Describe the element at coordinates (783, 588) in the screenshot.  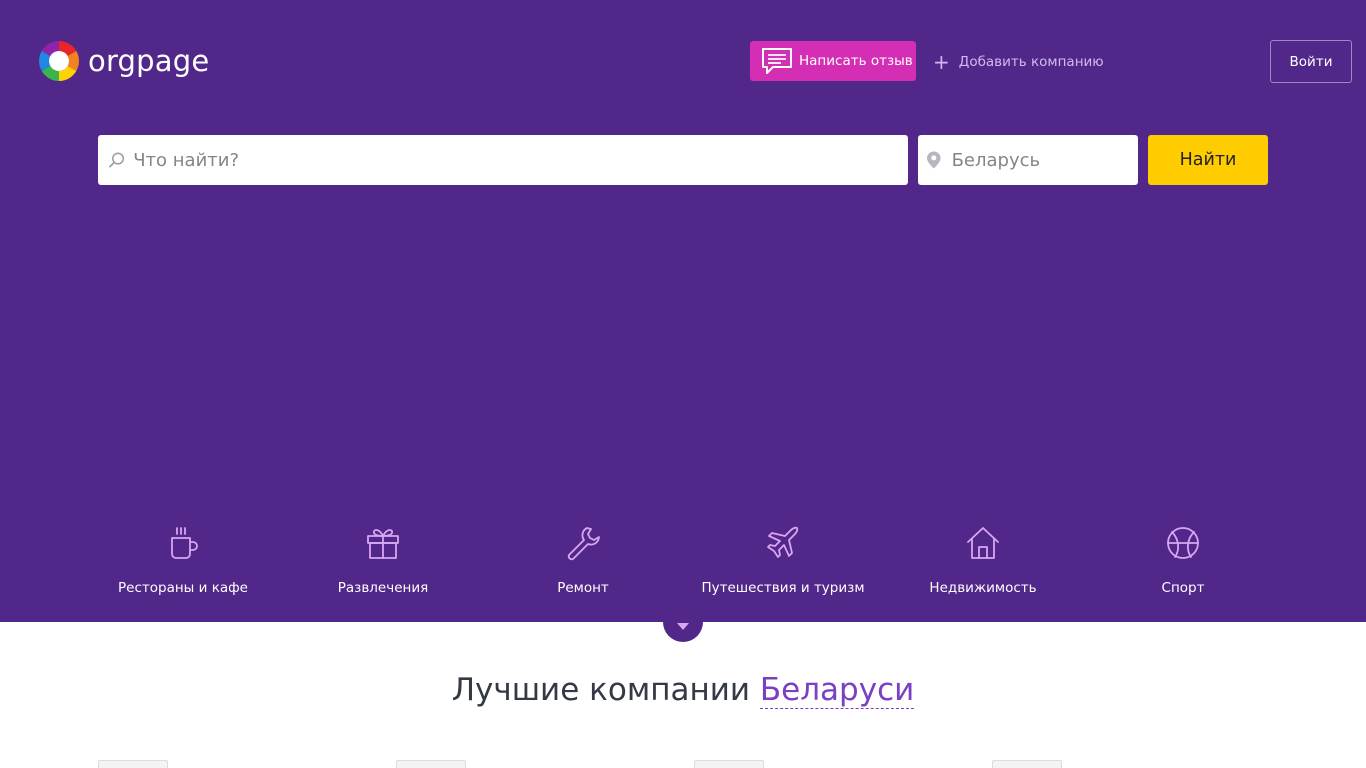
I see `category-label: Путешествия и туризм` at that location.